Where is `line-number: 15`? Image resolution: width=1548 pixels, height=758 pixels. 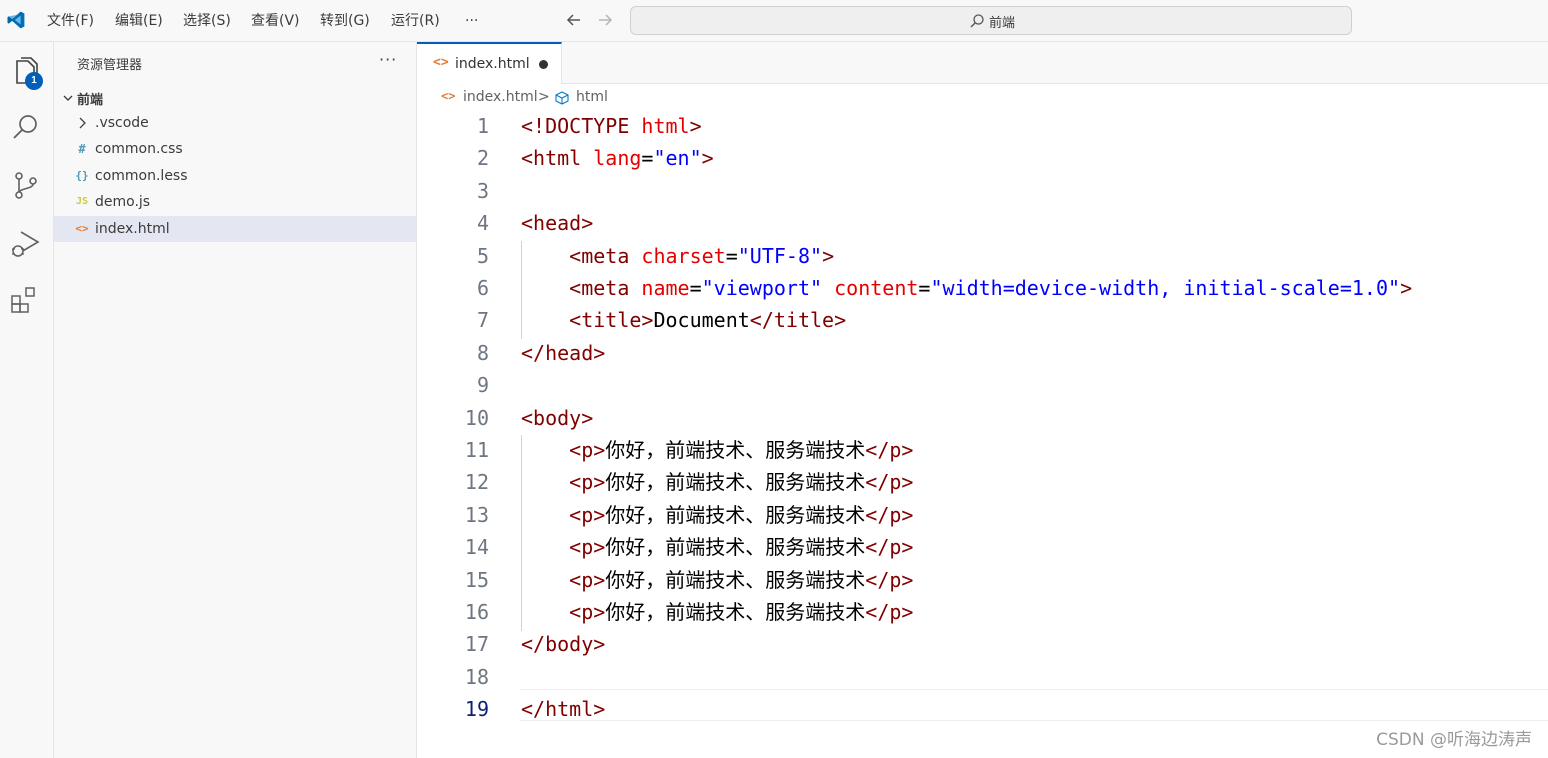
line-number: 15 is located at coordinates (476, 579).